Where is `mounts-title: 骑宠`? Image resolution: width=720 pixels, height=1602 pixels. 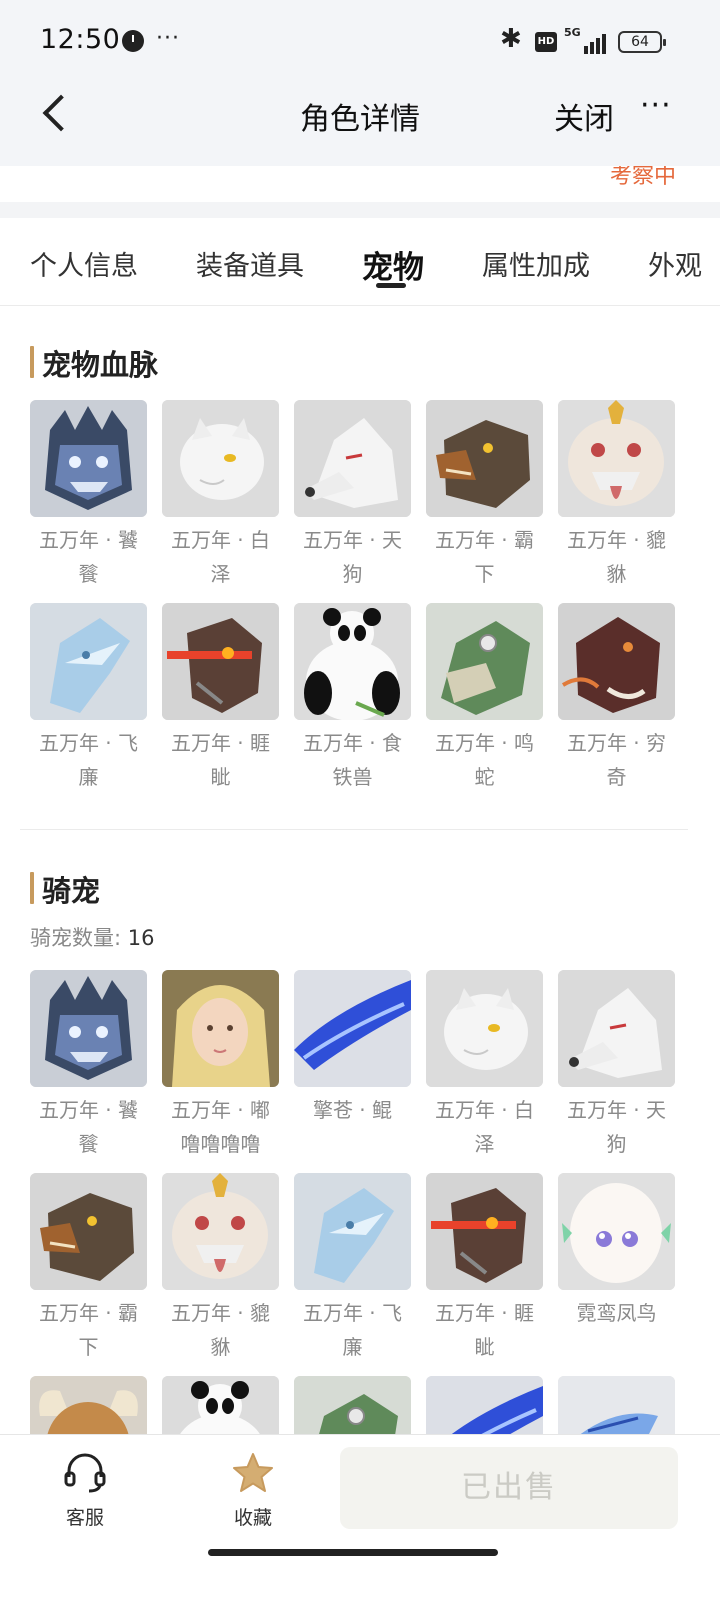 mounts-title: 骑宠 is located at coordinates (65, 889).